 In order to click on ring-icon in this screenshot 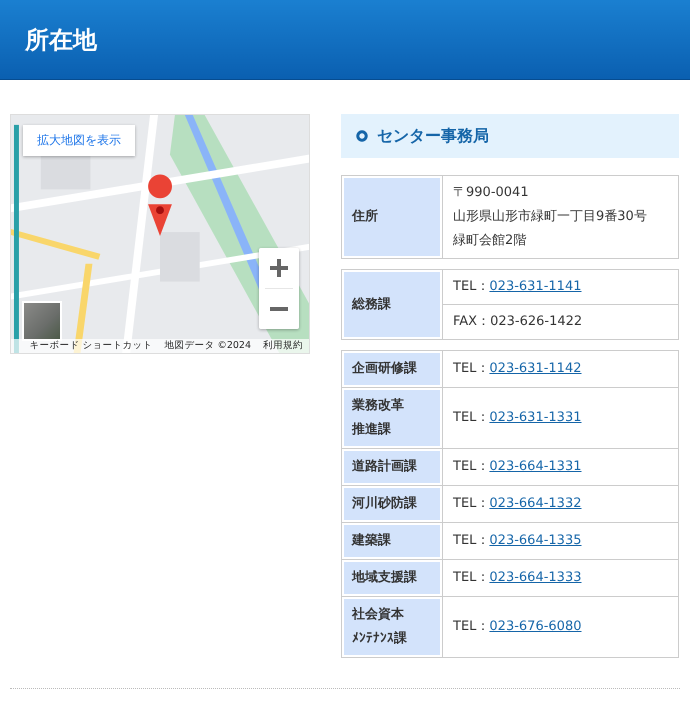, I will do `click(362, 136)`.